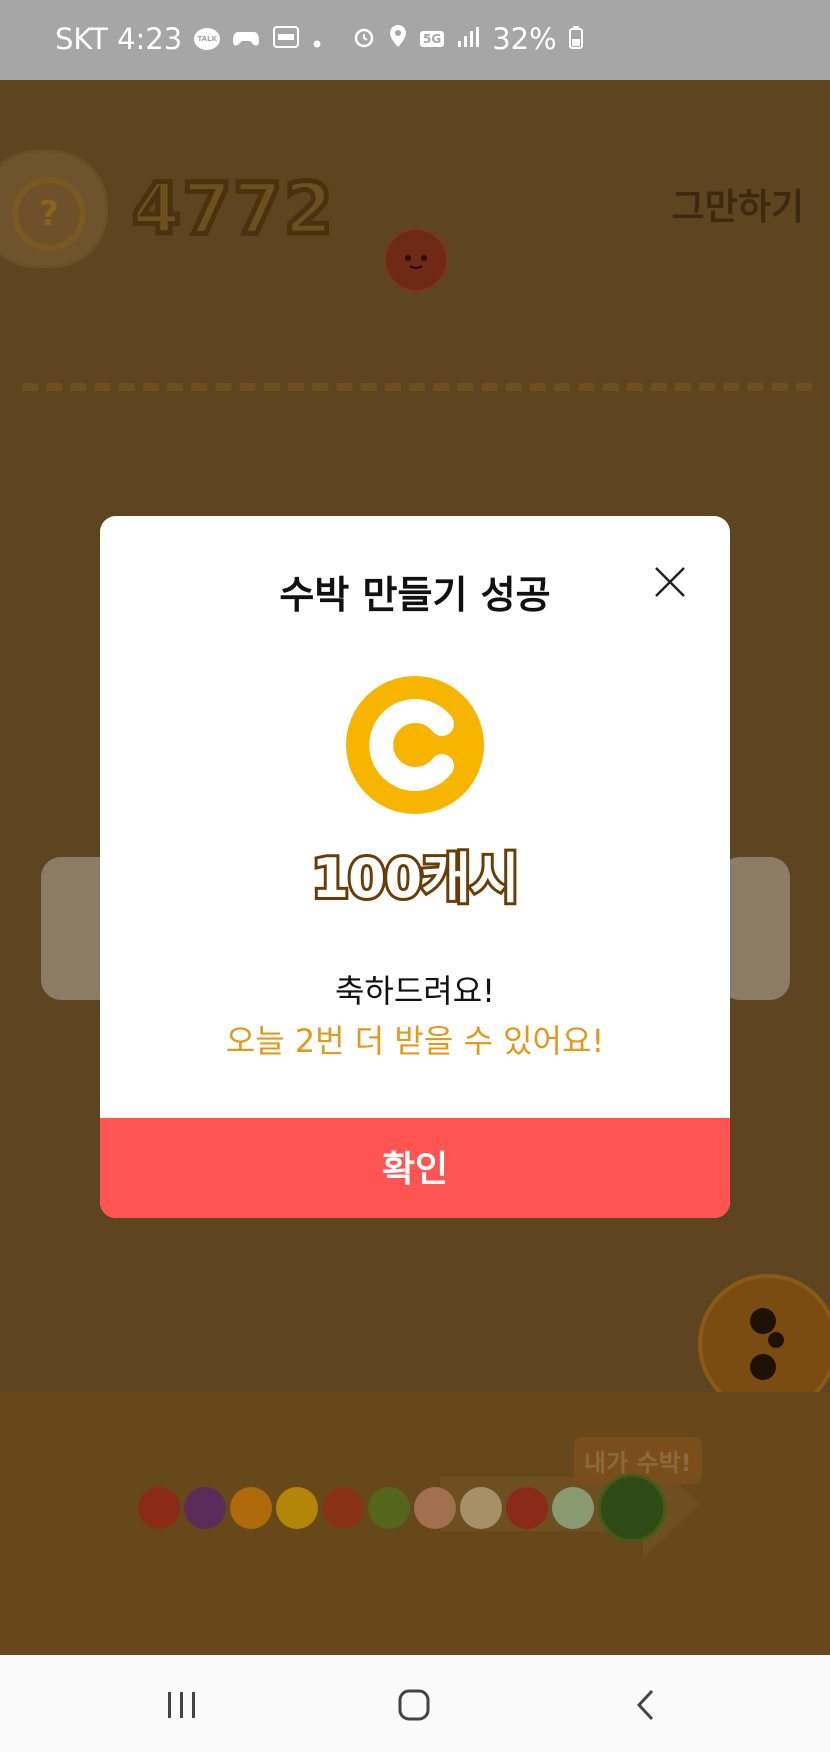 The image size is (830, 1752). What do you see at coordinates (207, 39) in the screenshot?
I see `talk-icon: TALK` at bounding box center [207, 39].